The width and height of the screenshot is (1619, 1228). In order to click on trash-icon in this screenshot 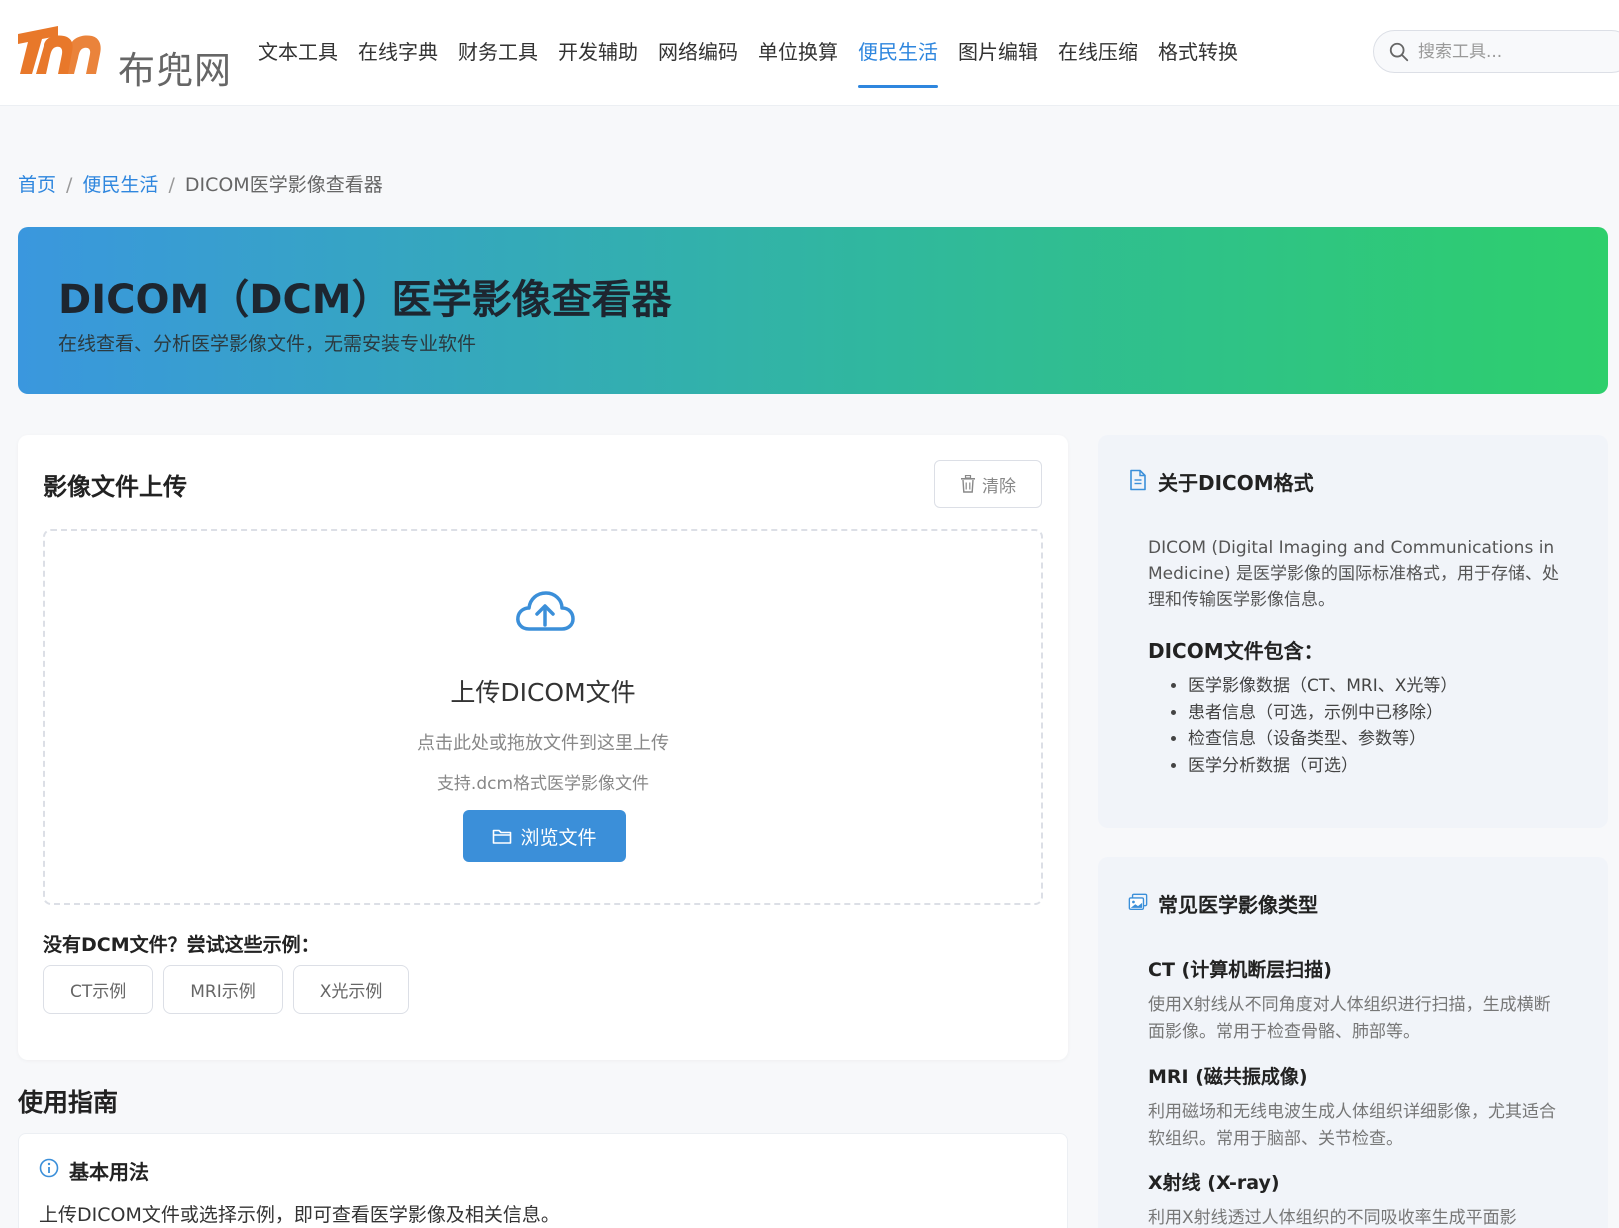, I will do `click(968, 484)`.